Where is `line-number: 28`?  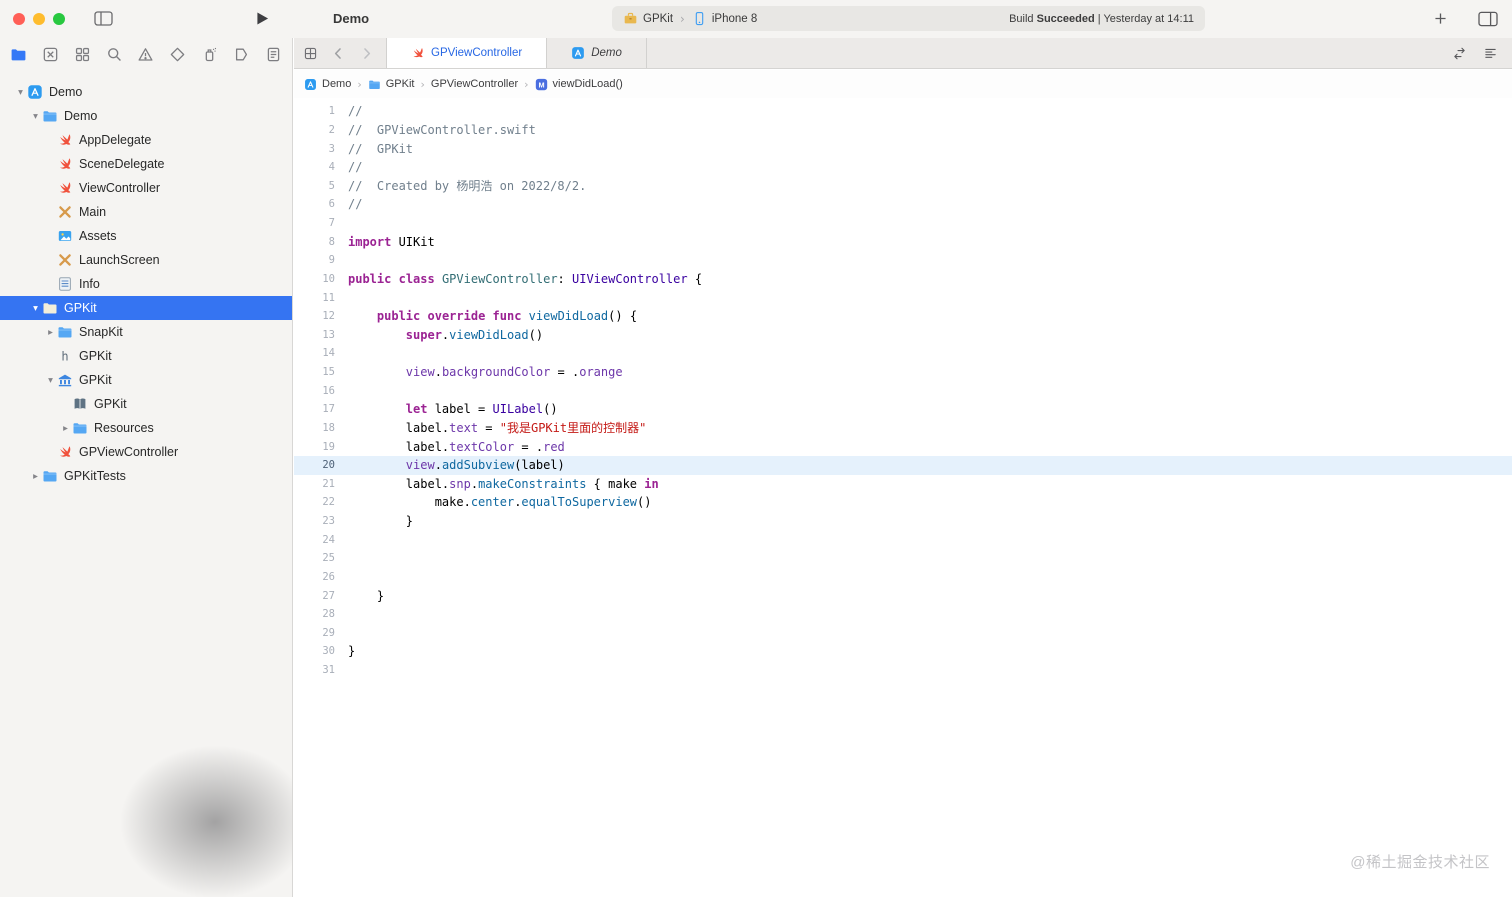 line-number: 28 is located at coordinates (328, 614).